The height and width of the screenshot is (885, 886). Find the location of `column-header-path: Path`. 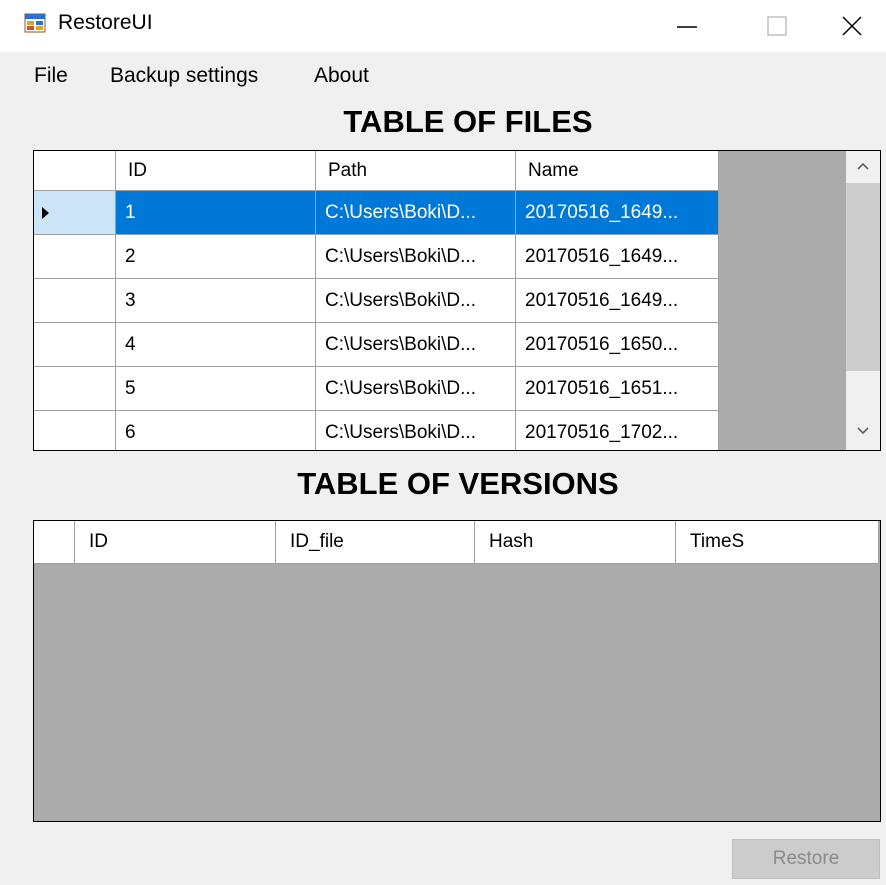

column-header-path: Path is located at coordinates (416, 171).